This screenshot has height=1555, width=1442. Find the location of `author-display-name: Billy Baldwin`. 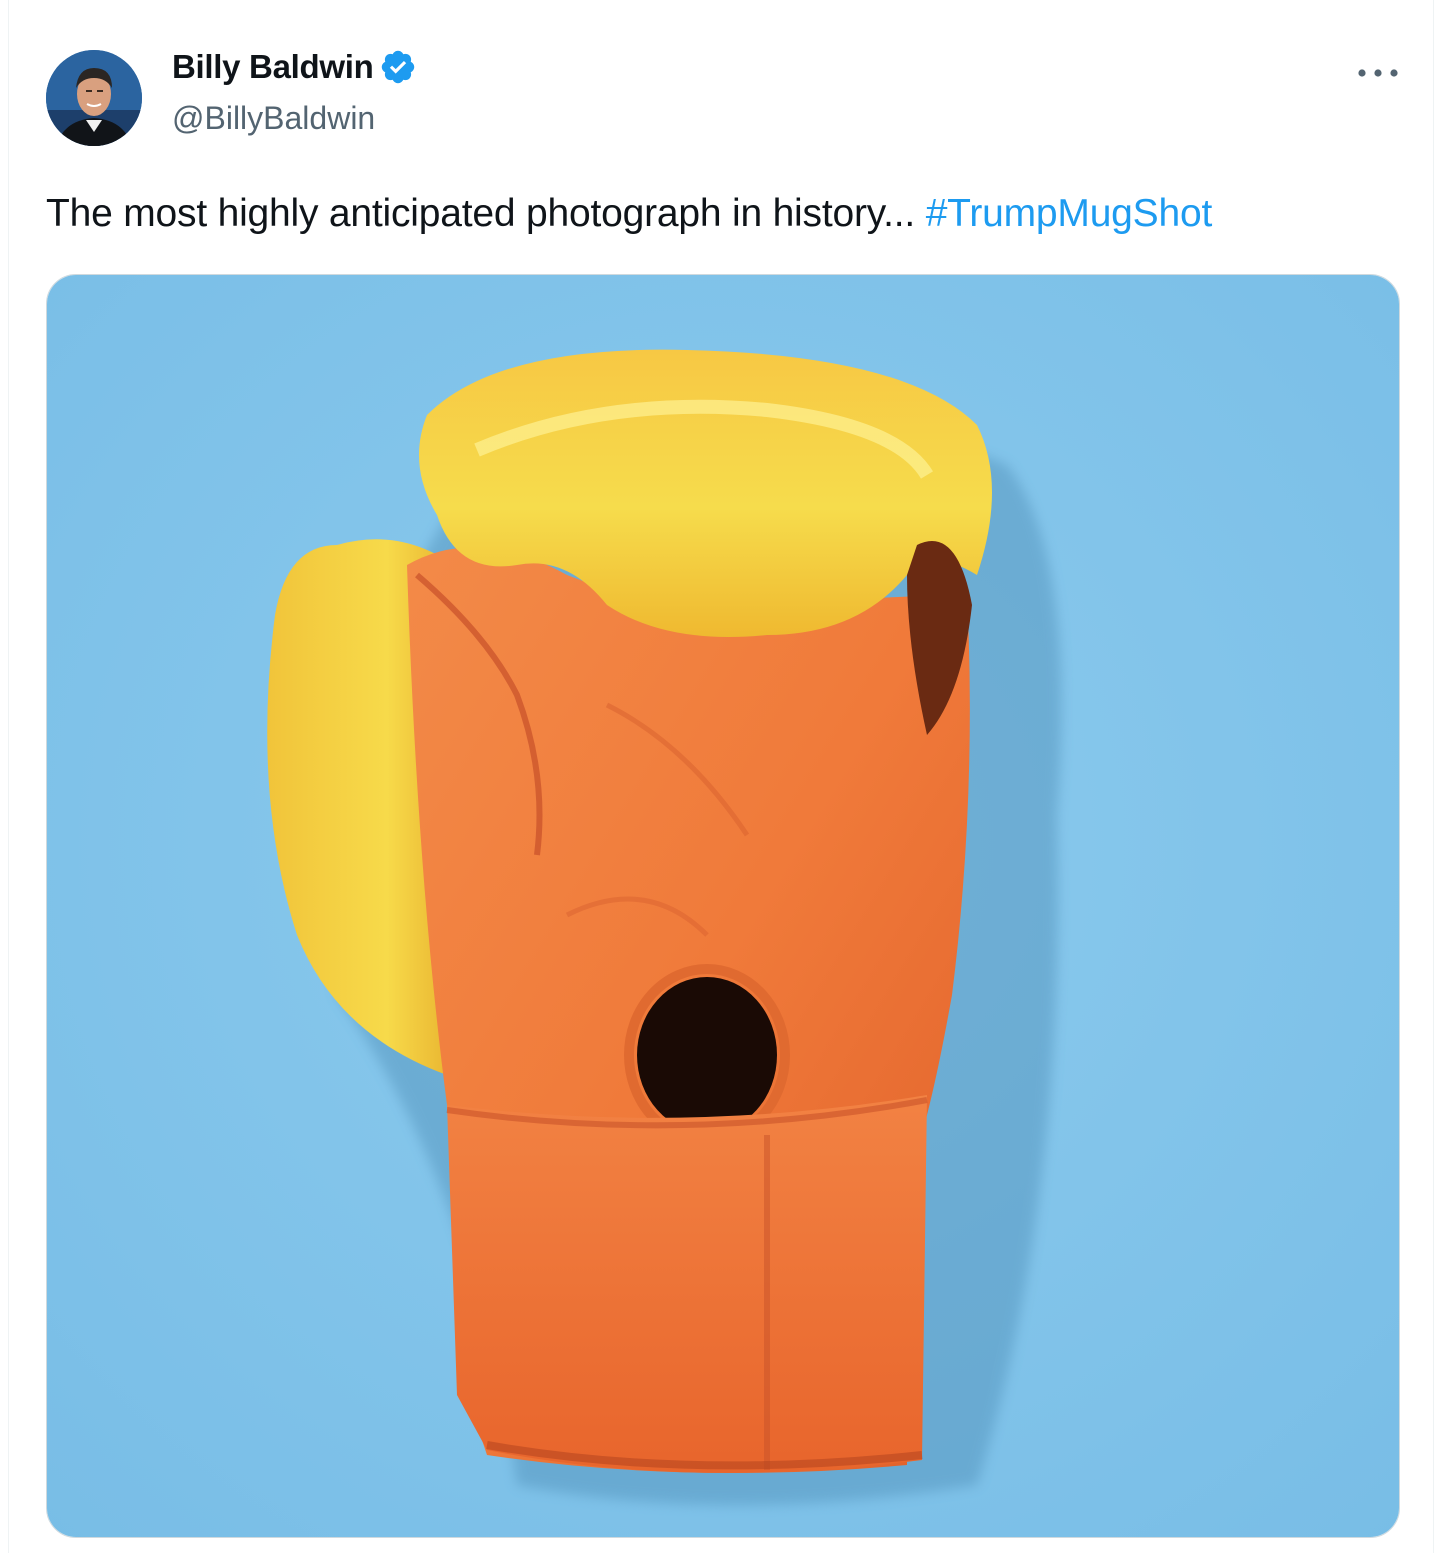

author-display-name: Billy Baldwin is located at coordinates (273, 67).